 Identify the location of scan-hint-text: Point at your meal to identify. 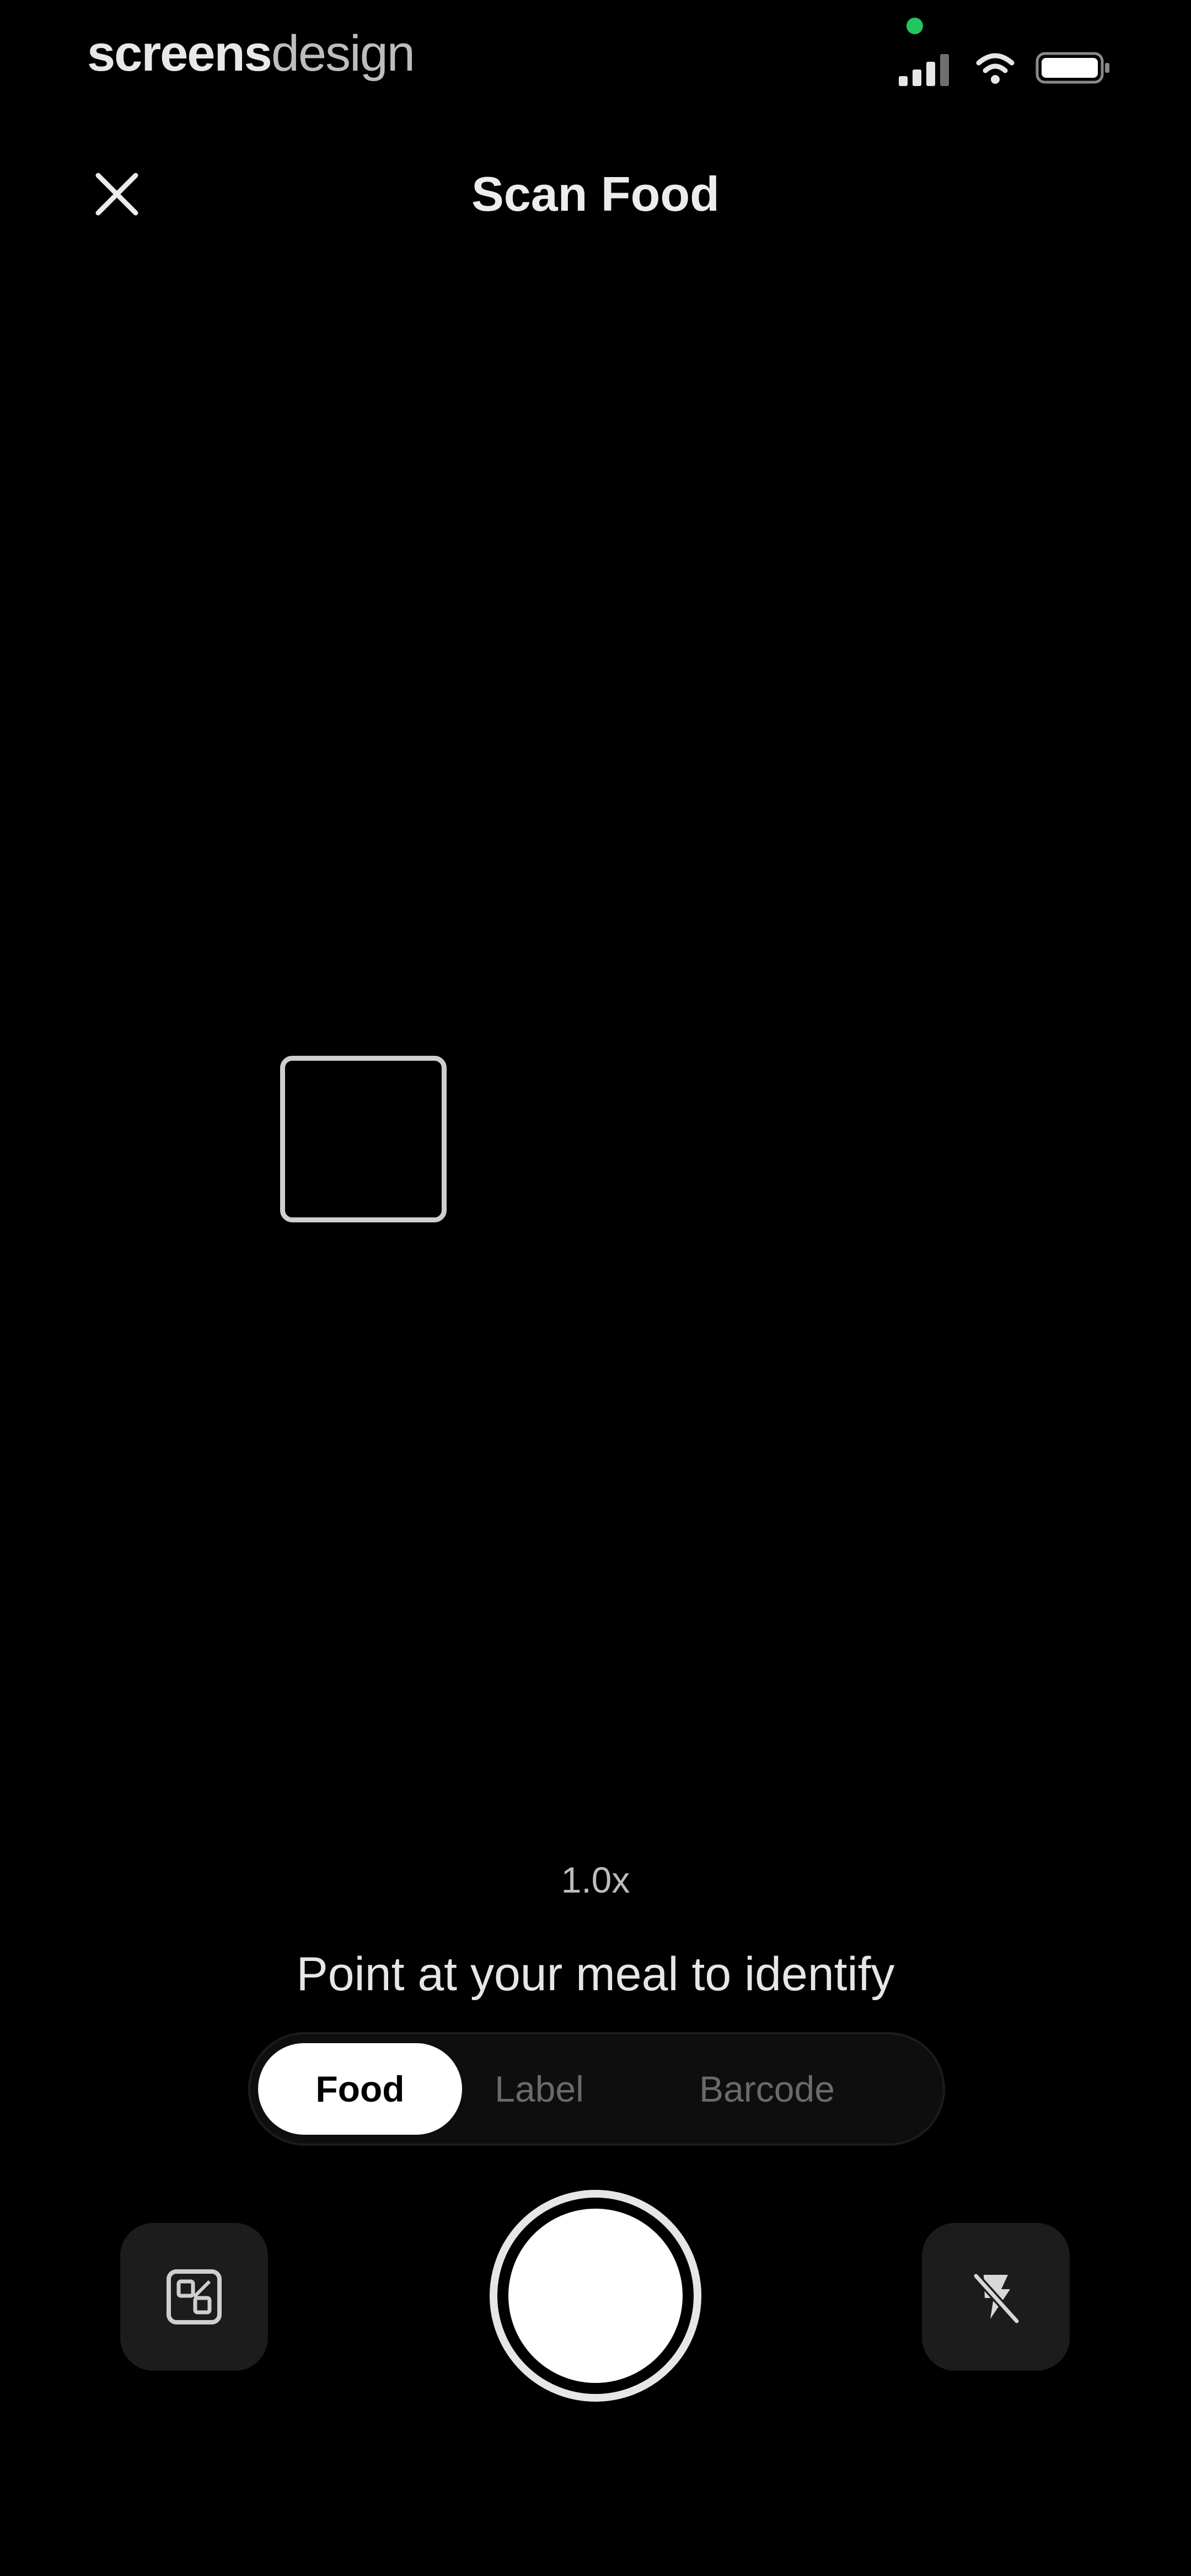
(595, 1974).